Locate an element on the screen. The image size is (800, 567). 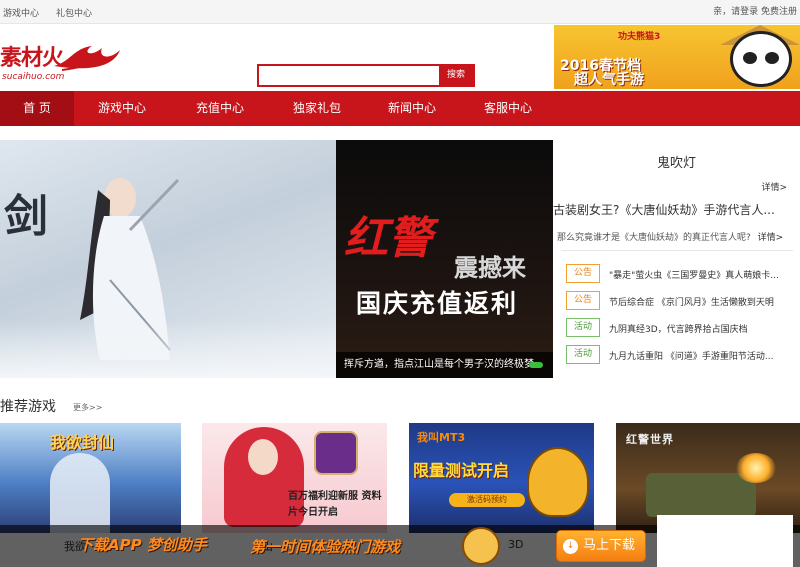
download-bar-text-1: 下载APP 梦创助手 is located at coordinates (142, 545).